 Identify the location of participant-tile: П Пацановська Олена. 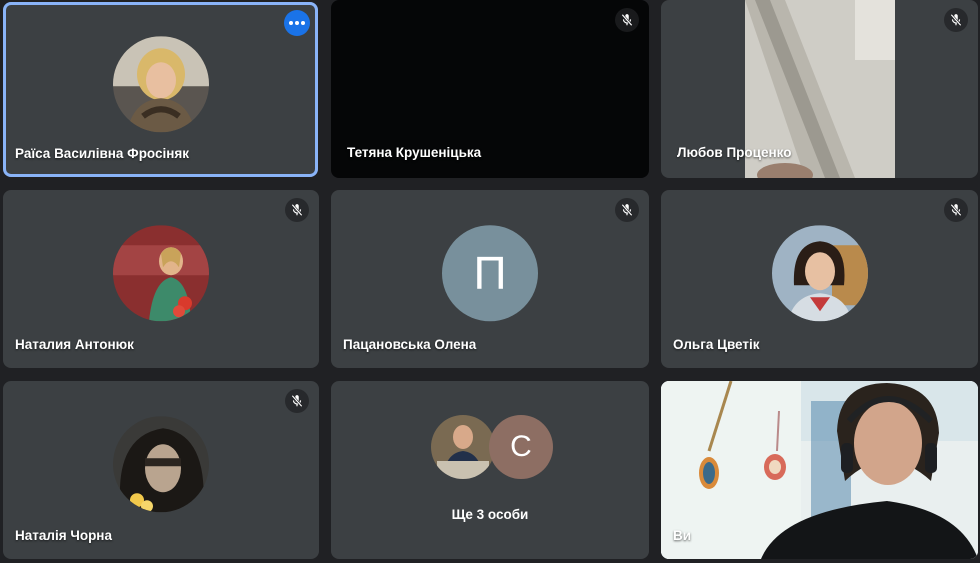
(490, 279).